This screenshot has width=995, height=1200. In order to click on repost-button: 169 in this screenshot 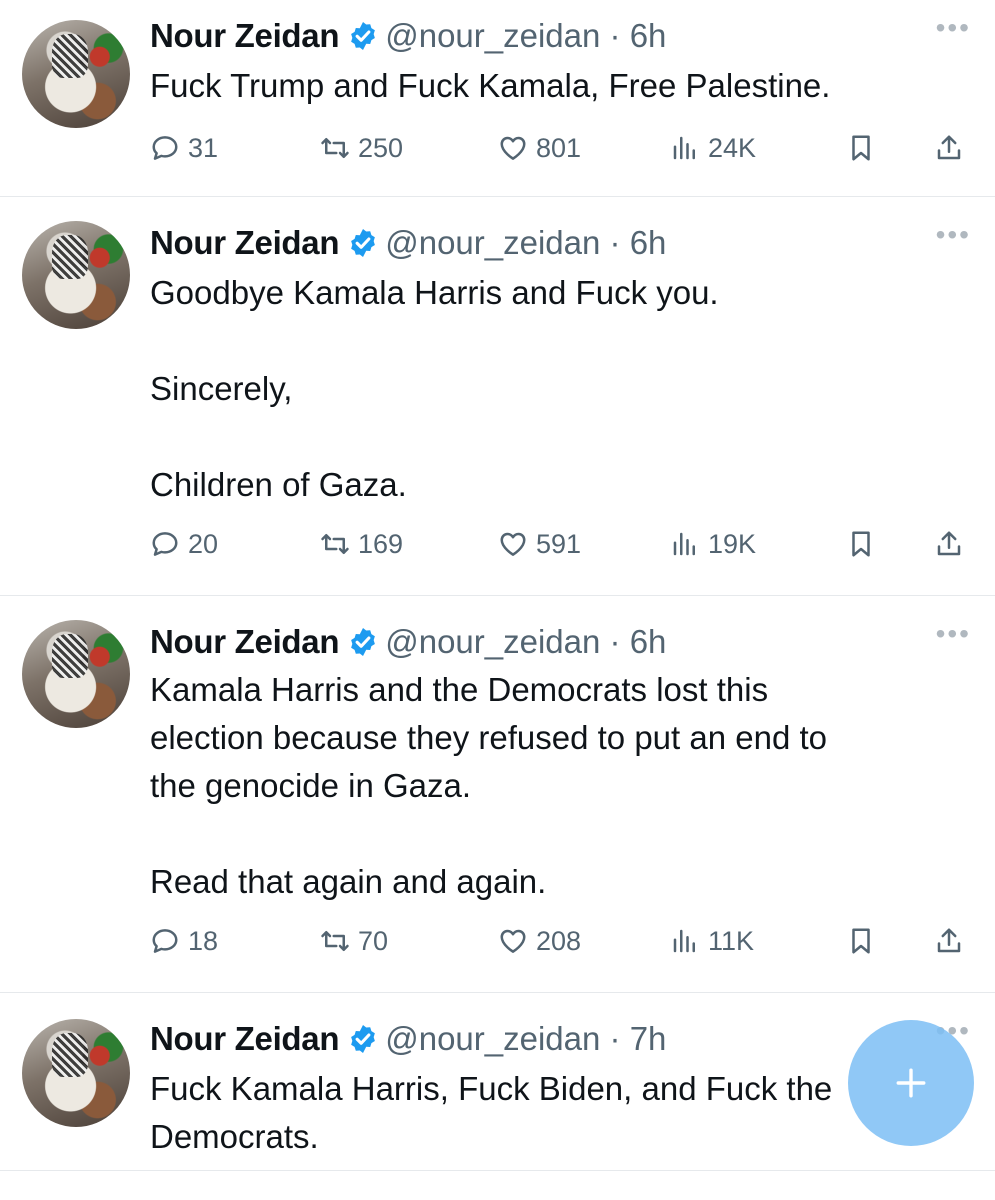, I will do `click(361, 544)`.